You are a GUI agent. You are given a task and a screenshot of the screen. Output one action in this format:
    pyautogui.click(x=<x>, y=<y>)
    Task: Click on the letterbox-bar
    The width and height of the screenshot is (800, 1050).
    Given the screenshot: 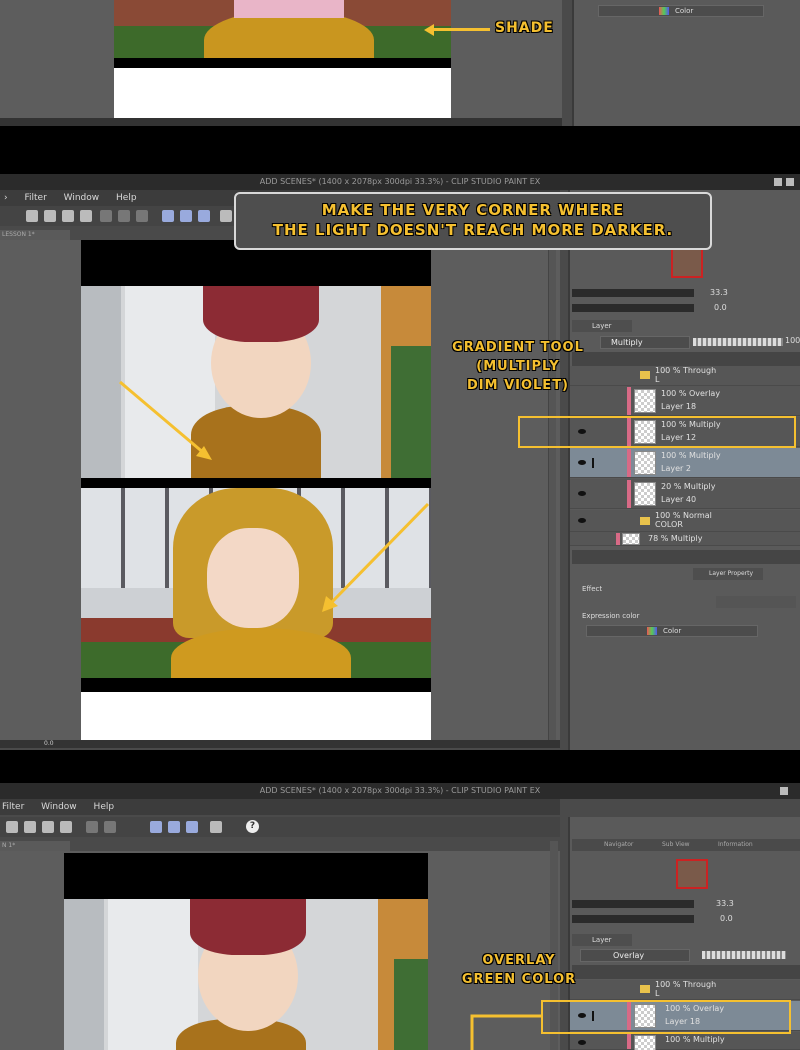 What is the action you would take?
    pyautogui.click(x=282, y=63)
    